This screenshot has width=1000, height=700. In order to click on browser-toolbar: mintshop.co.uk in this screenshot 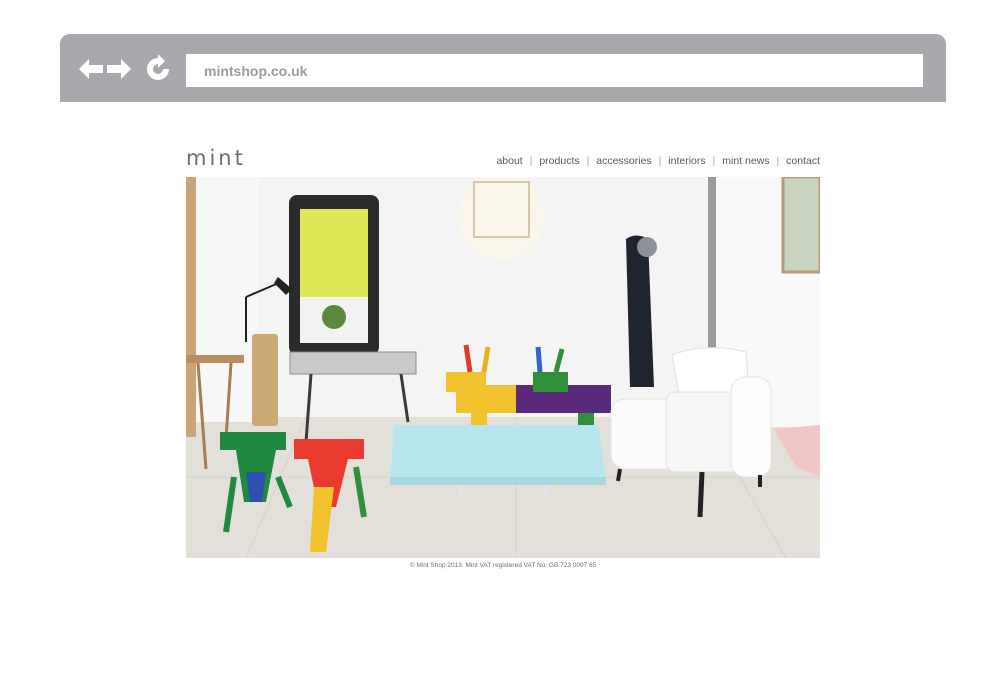, I will do `click(503, 68)`.